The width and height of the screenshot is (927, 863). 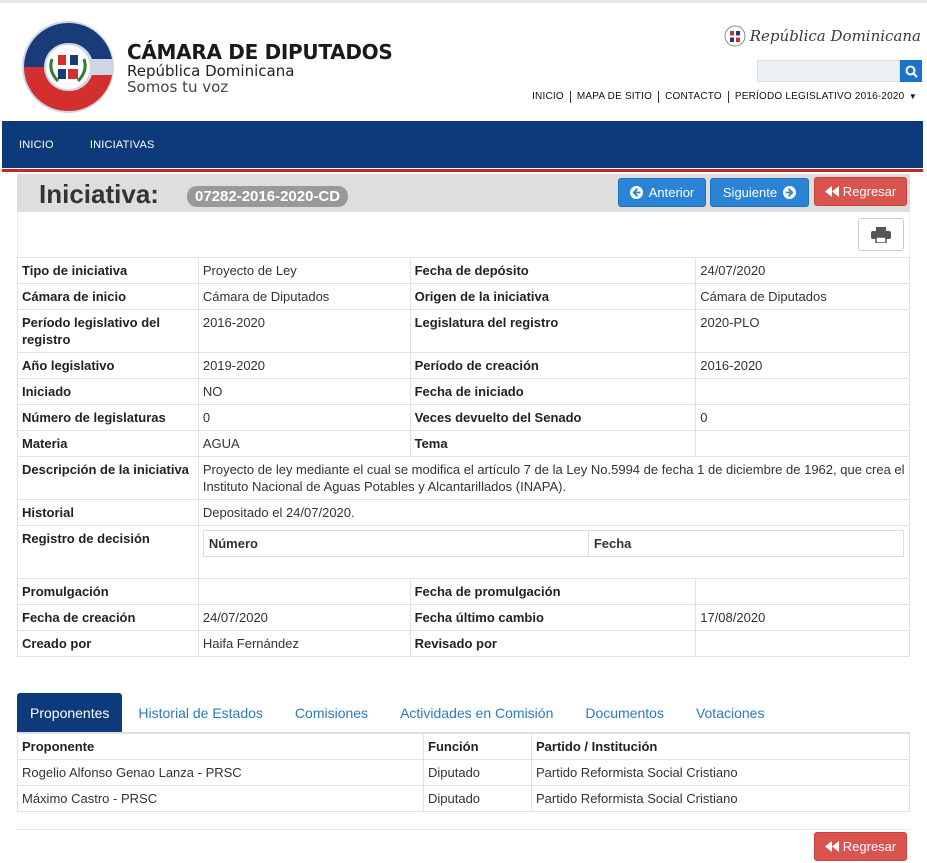 I want to click on search-box, so click(x=839, y=71).